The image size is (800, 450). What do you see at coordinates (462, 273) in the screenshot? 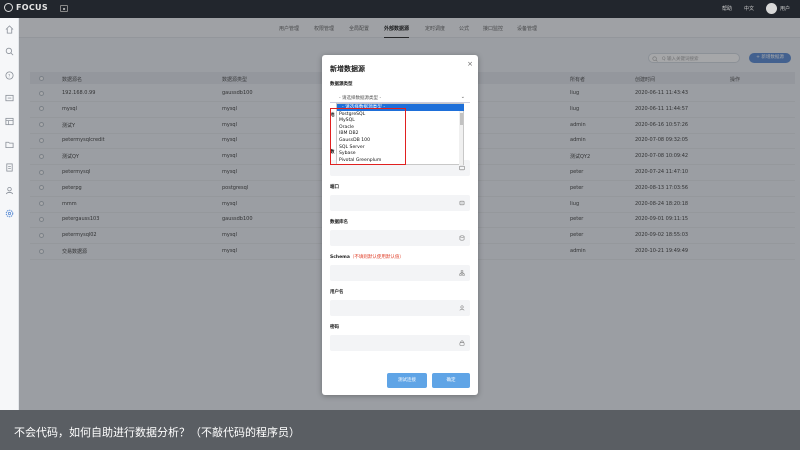
I see `schema-icon` at bounding box center [462, 273].